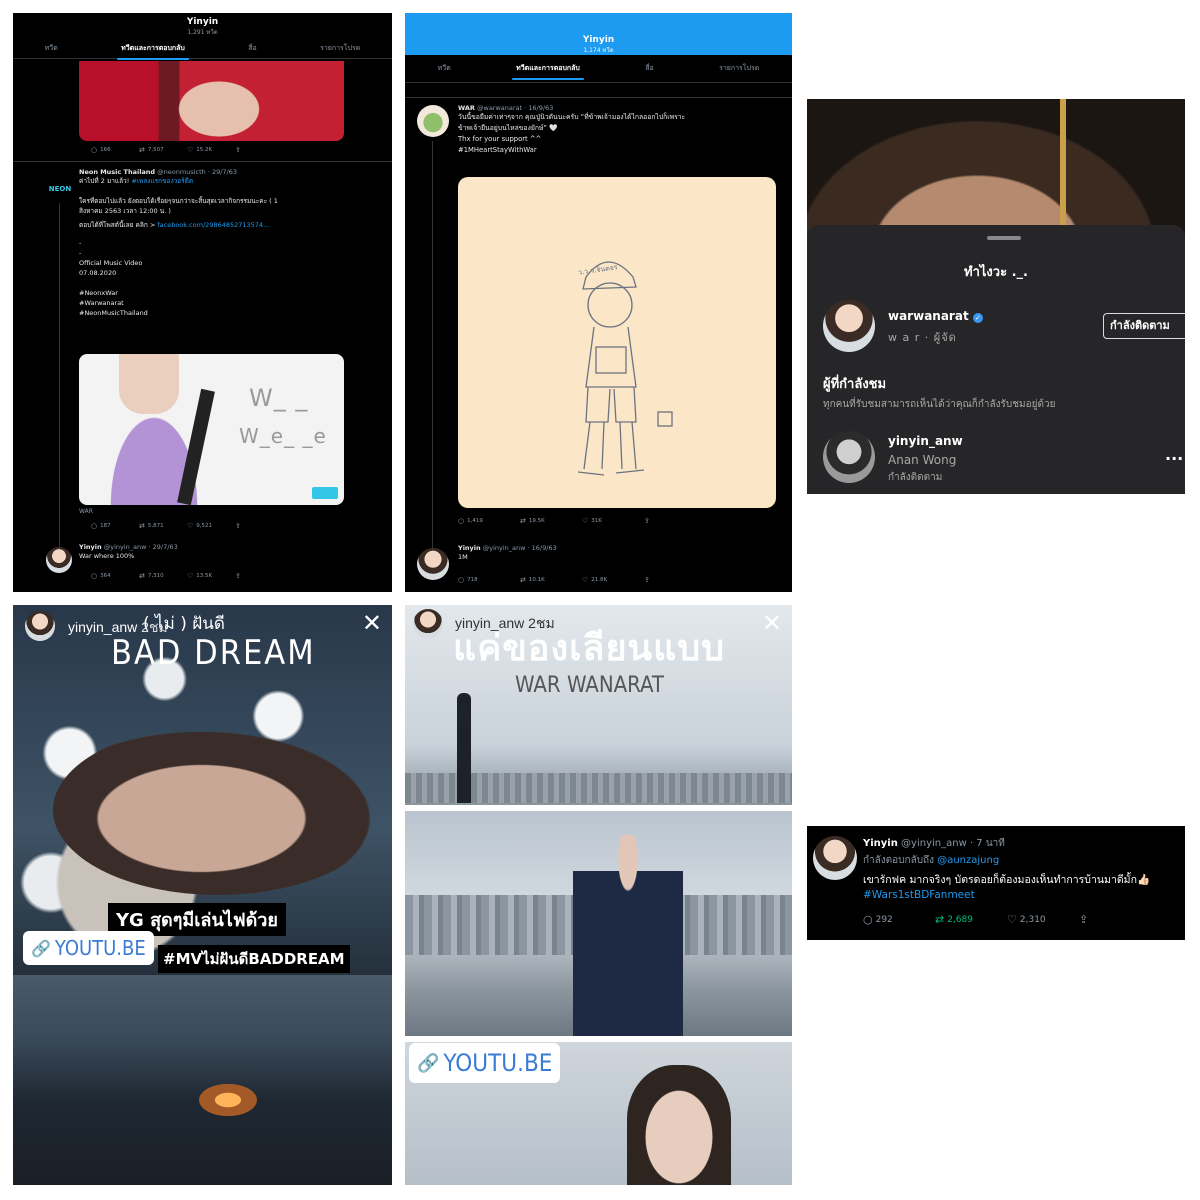 The width and height of the screenshot is (1200, 1200). I want to click on following-button: กำลังติดตาม, so click(1144, 326).